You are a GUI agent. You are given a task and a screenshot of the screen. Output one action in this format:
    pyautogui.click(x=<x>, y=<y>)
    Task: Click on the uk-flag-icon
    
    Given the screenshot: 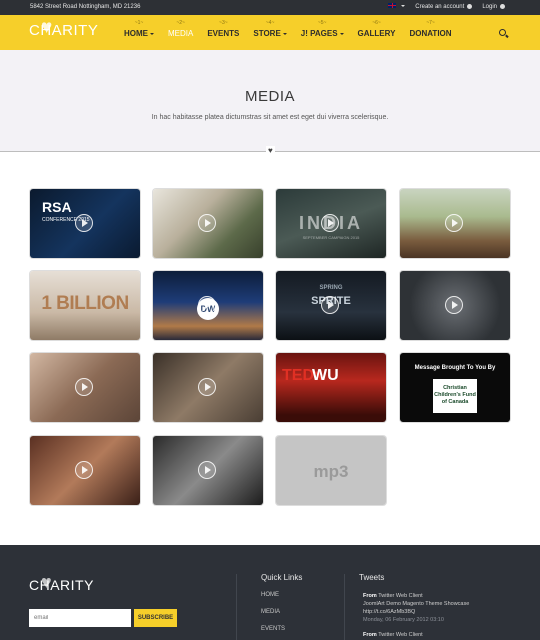 What is the action you would take?
    pyautogui.click(x=392, y=5)
    